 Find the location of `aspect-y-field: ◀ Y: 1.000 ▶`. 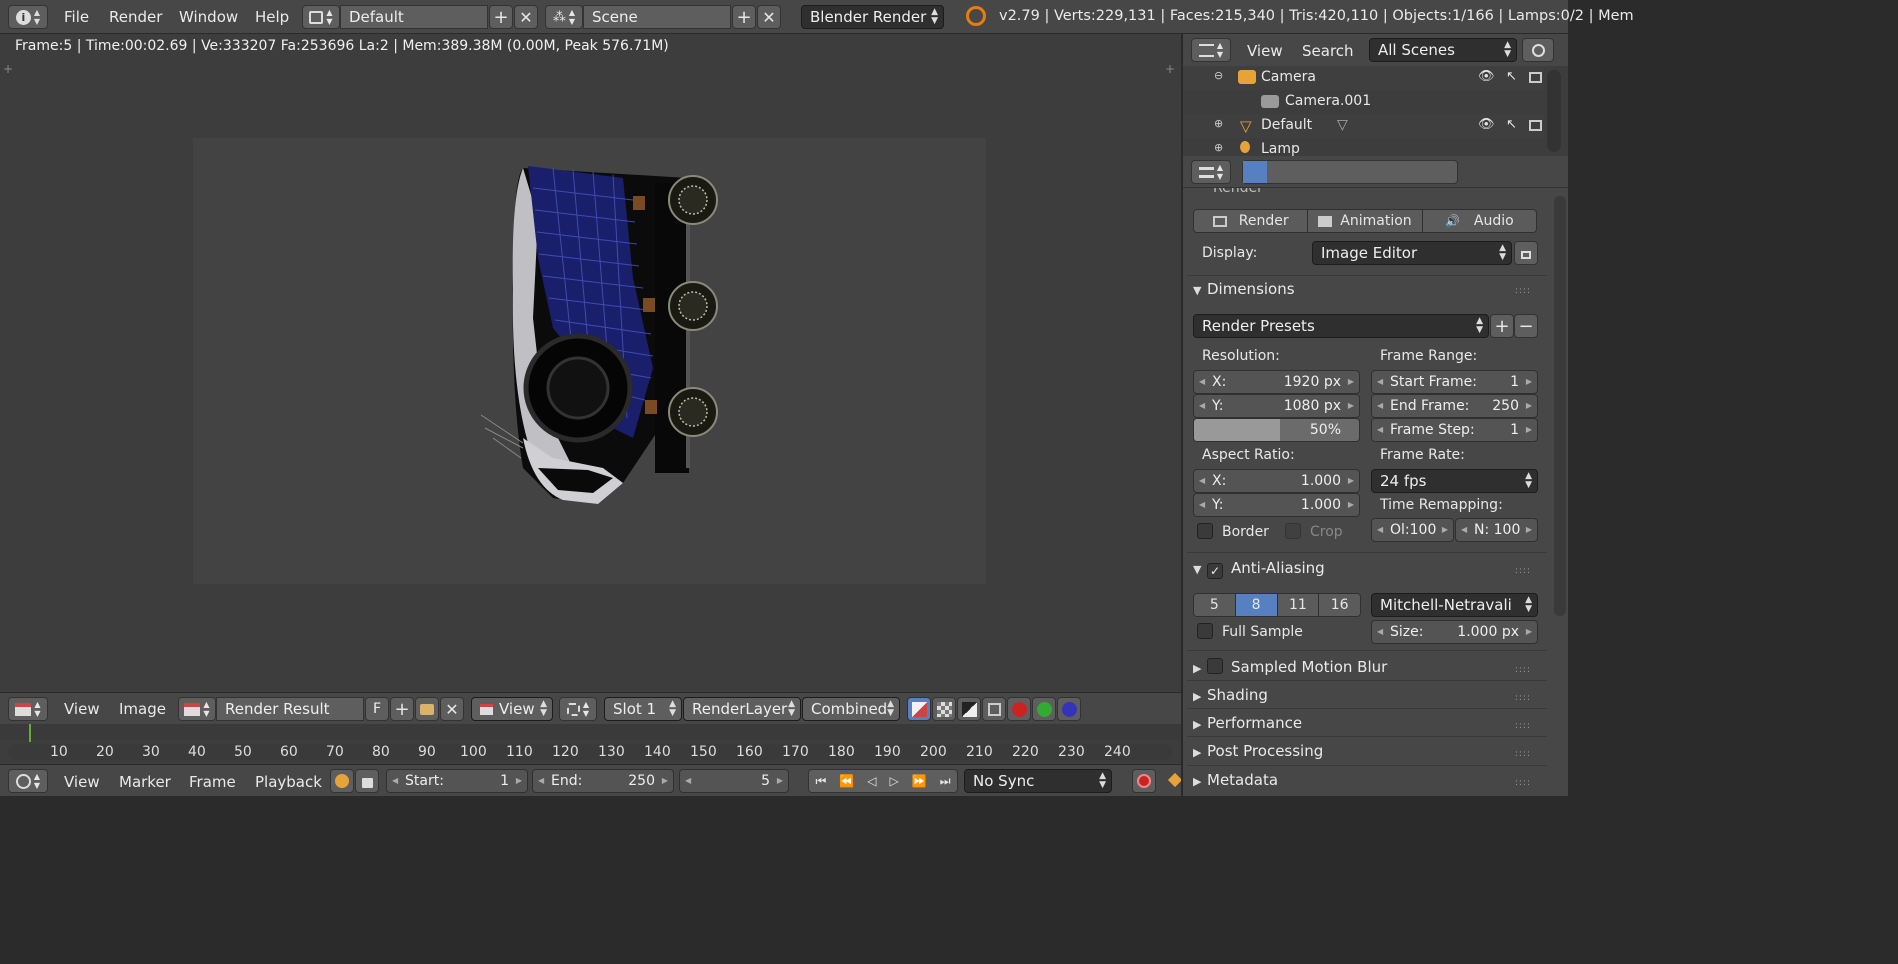

aspect-y-field: ◀ Y: 1.000 ▶ is located at coordinates (1276, 505).